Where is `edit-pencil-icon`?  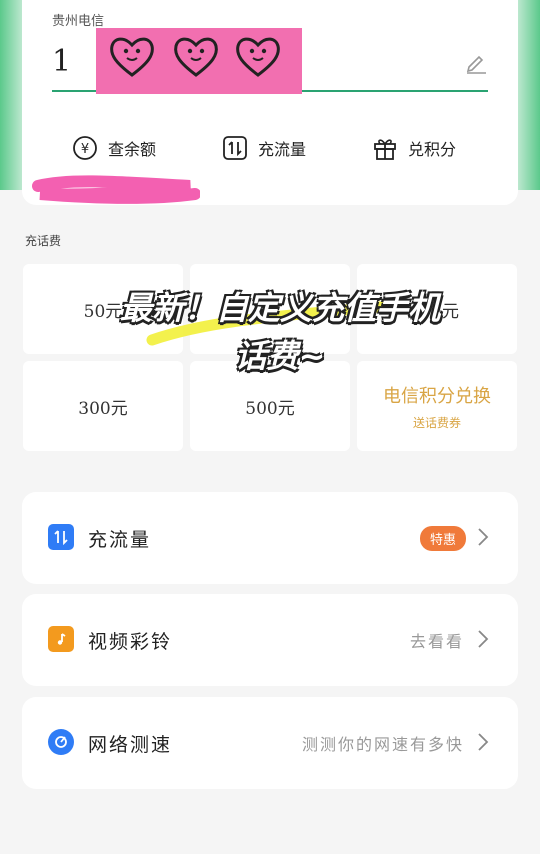 edit-pencil-icon is located at coordinates (476, 62).